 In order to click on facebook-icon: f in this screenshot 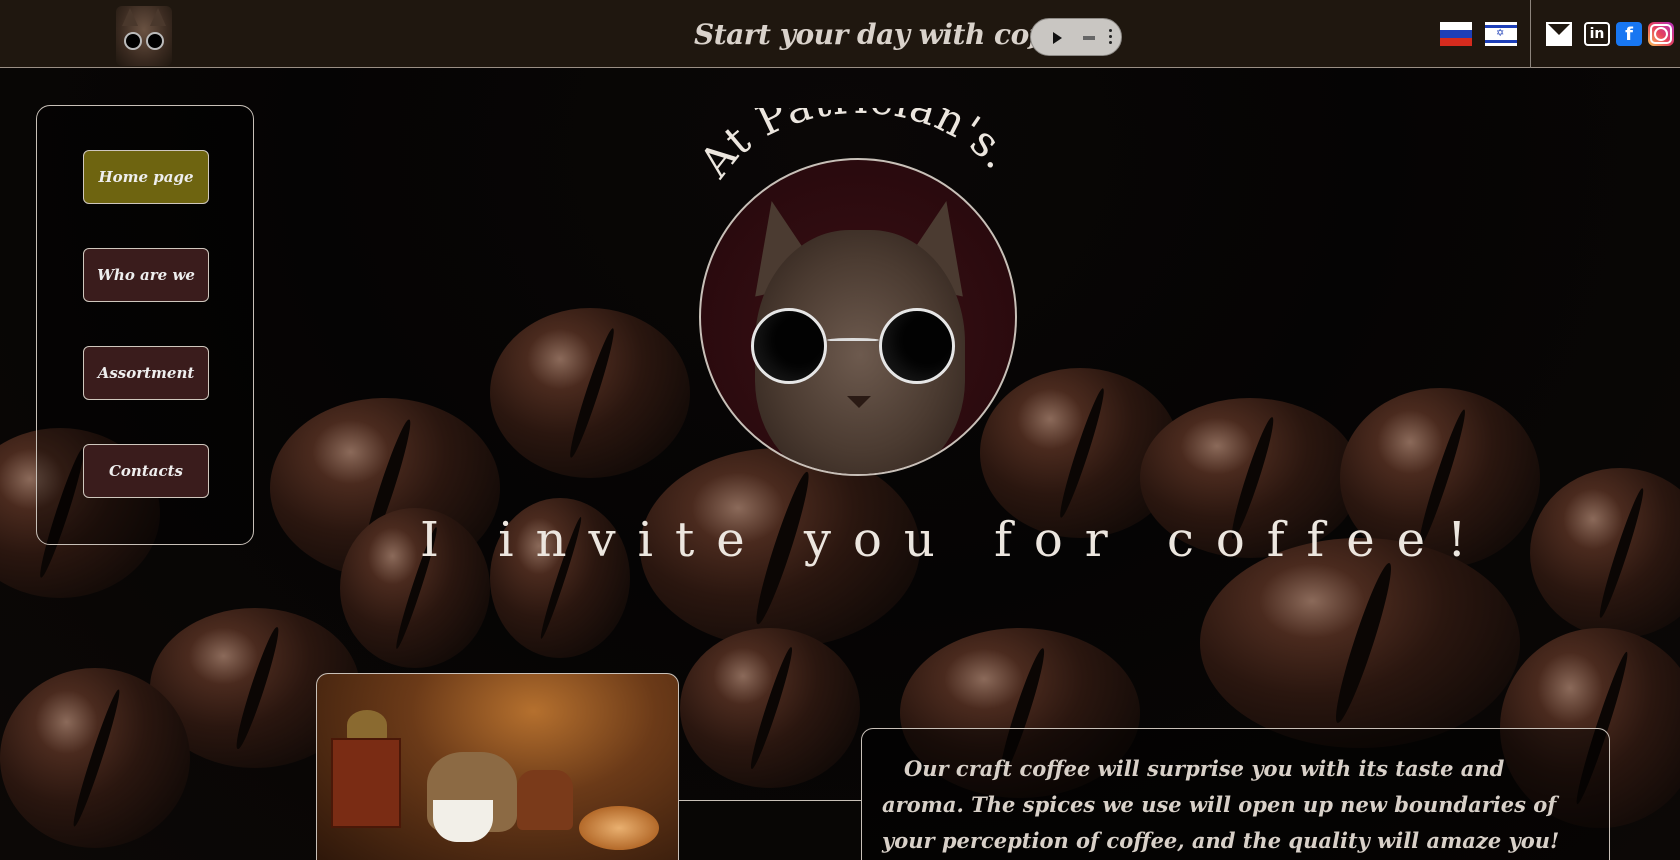, I will do `click(1629, 34)`.